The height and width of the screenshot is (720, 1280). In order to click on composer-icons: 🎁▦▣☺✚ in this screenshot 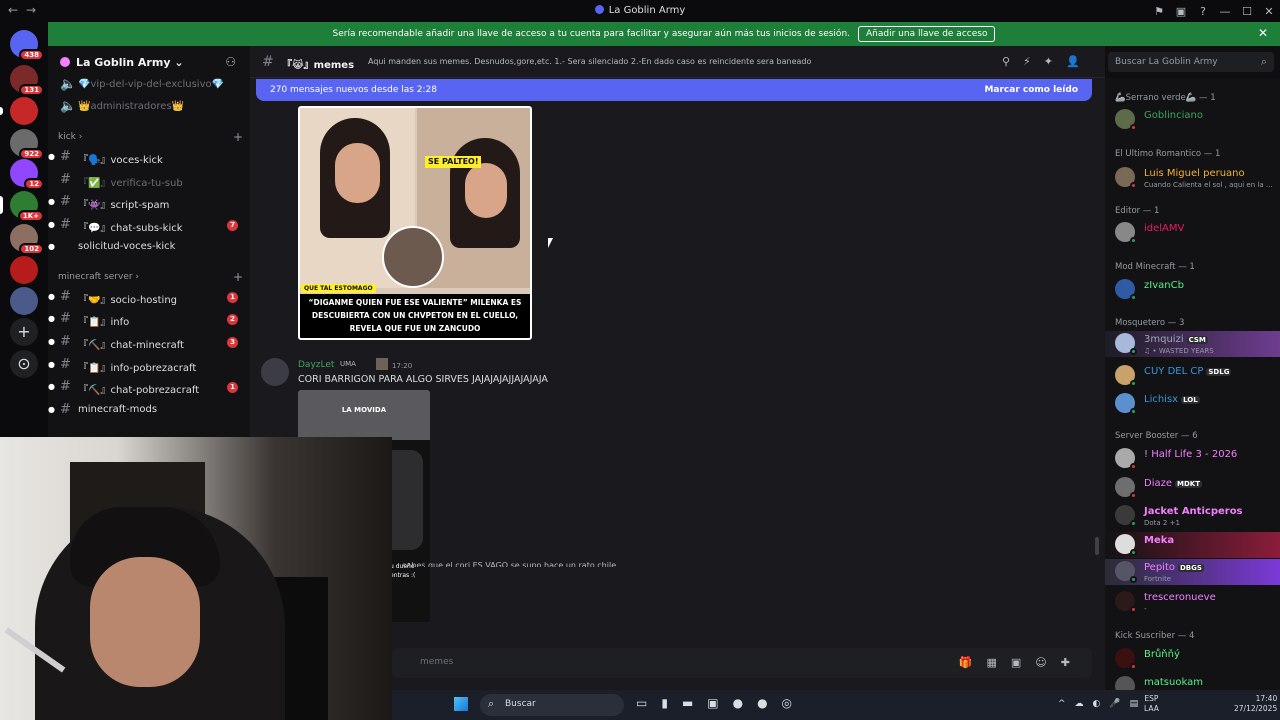, I will do `click(1021, 662)`.